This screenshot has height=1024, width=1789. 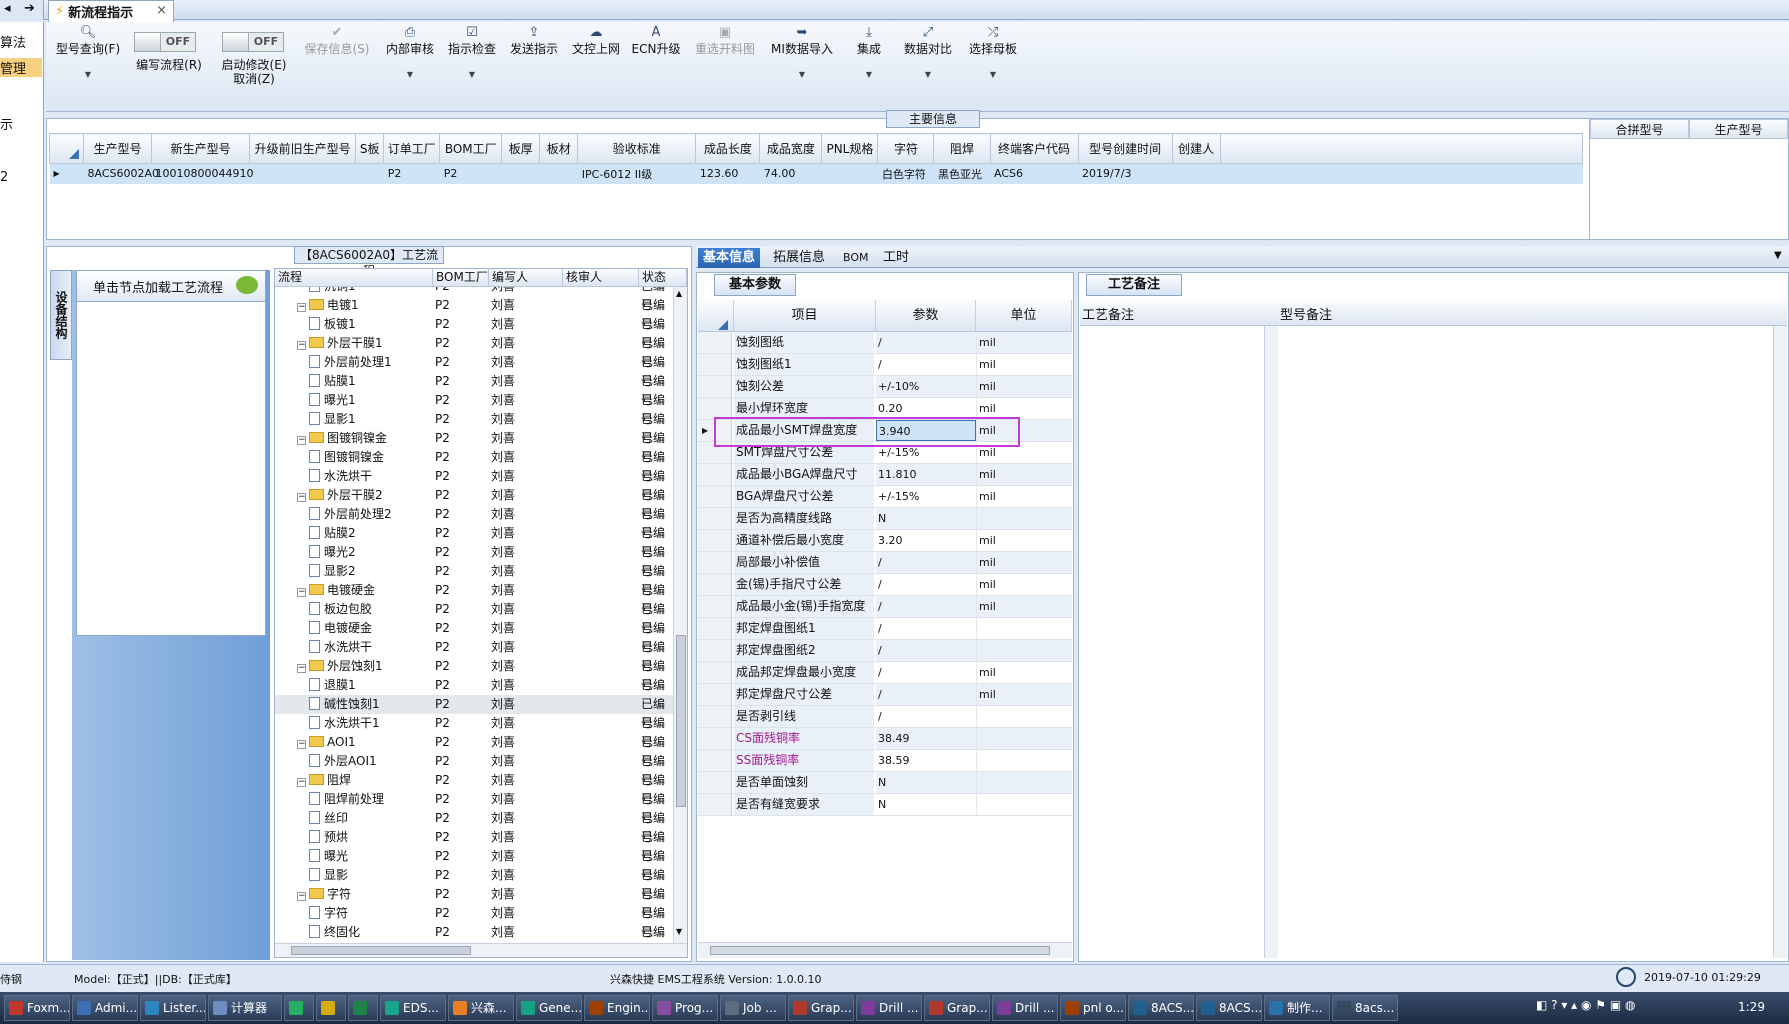 I want to click on param-row: 金(锡)手指尺寸公差 / mil, so click(x=885, y=585).